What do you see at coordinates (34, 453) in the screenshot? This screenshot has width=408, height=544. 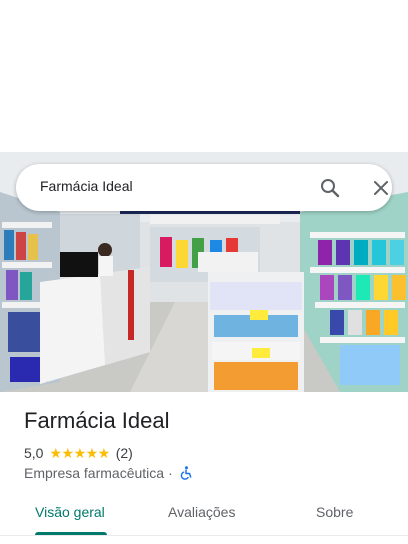 I see `rating-value: 5,0` at bounding box center [34, 453].